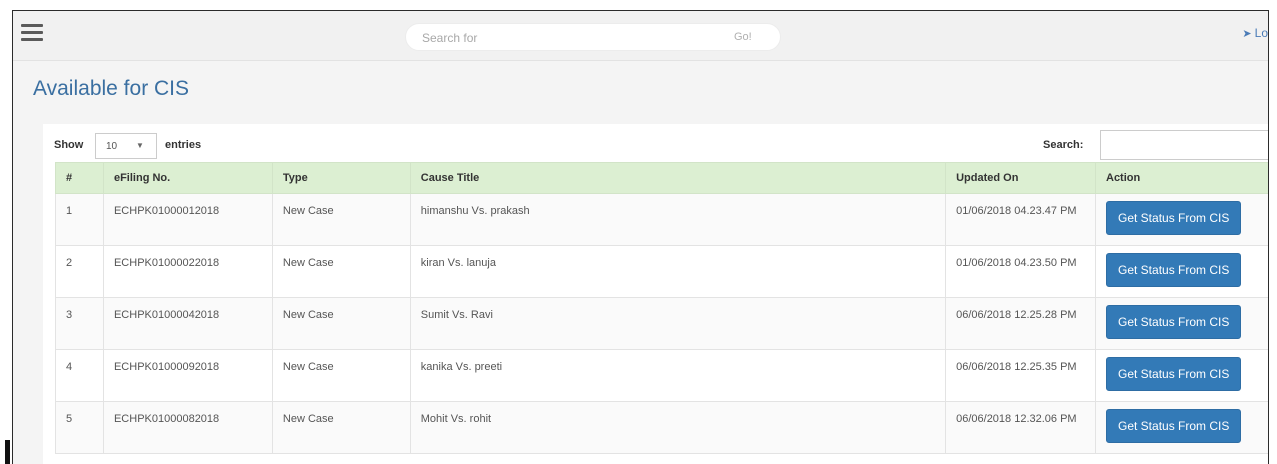 The image size is (1277, 464). I want to click on global-search-input, so click(562, 38).